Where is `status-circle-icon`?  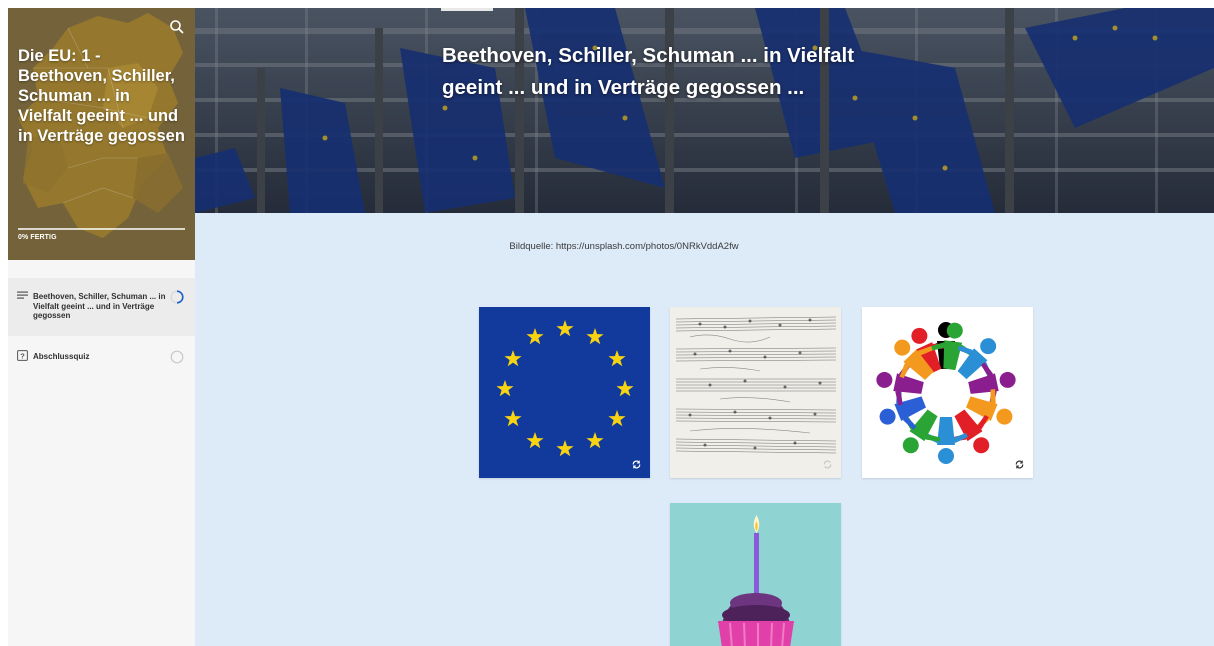 status-circle-icon is located at coordinates (177, 357).